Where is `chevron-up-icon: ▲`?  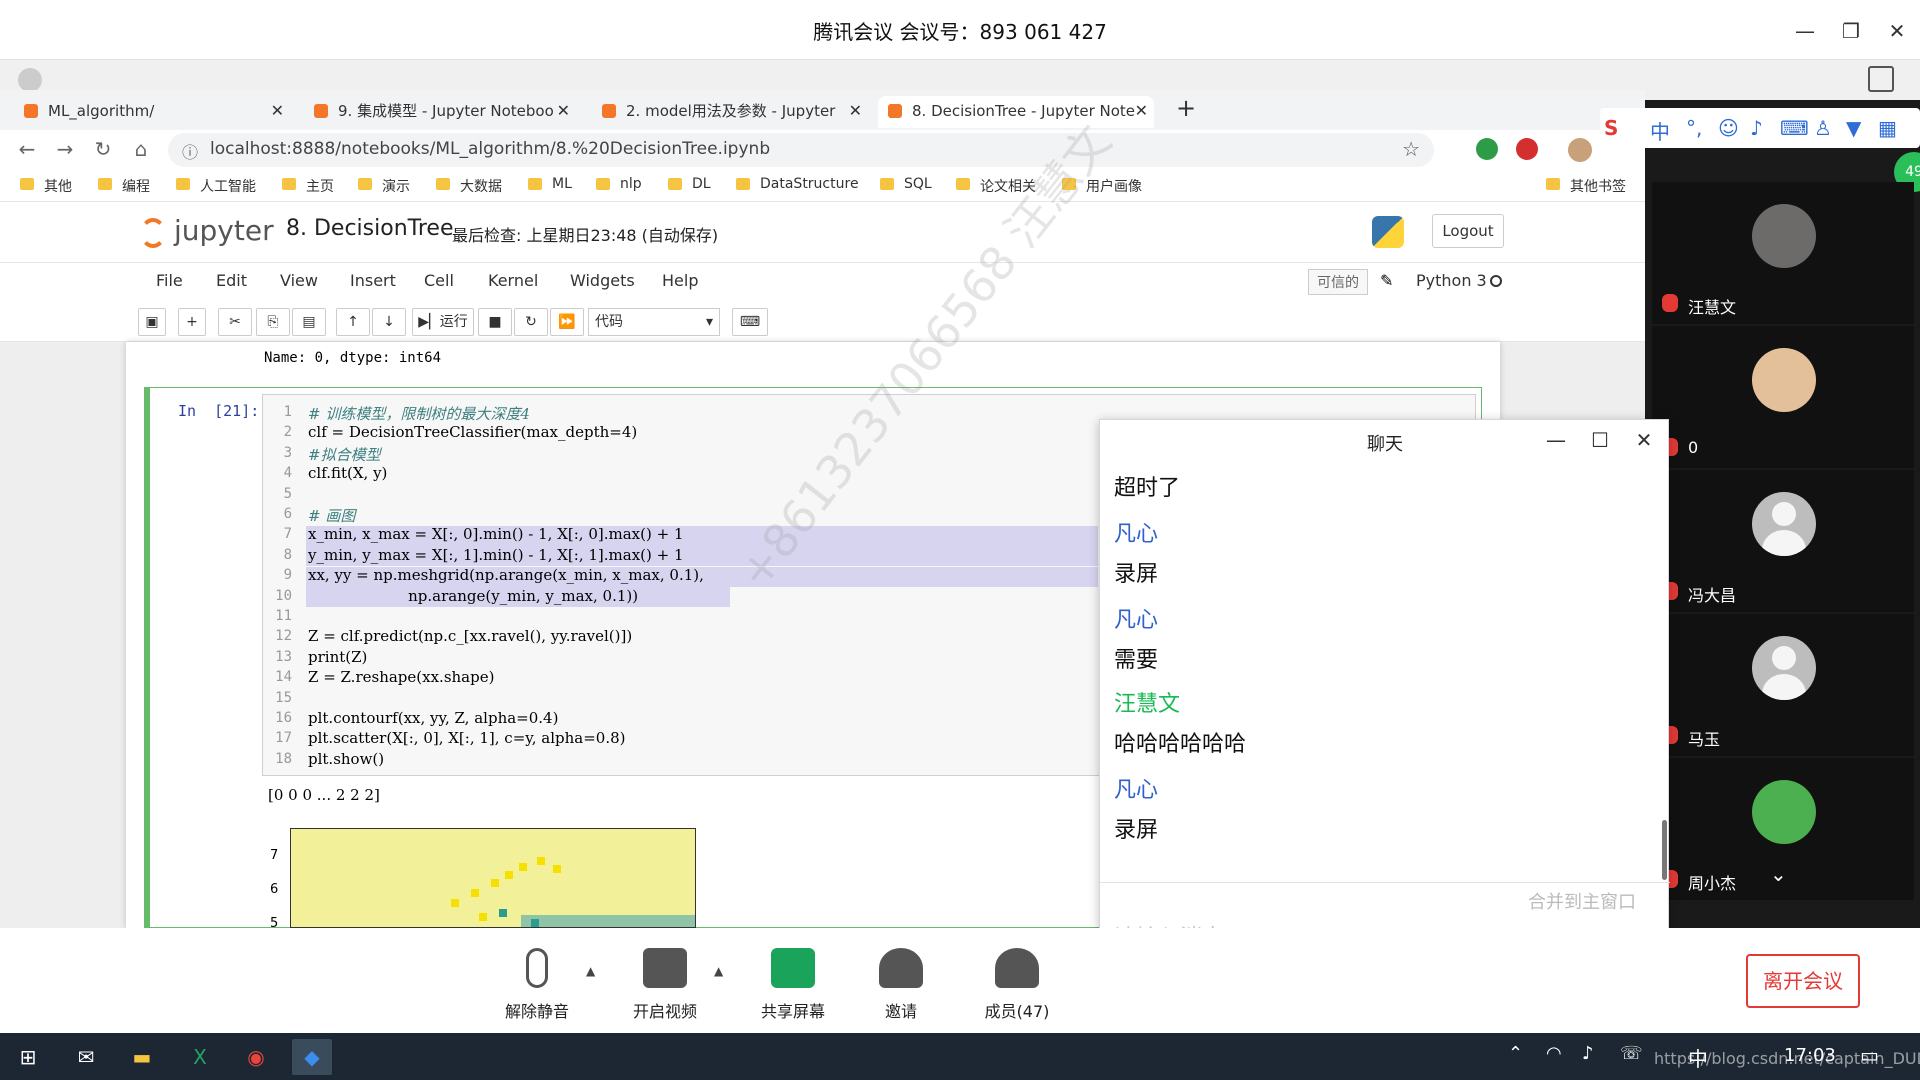 chevron-up-icon: ▲ is located at coordinates (590, 971).